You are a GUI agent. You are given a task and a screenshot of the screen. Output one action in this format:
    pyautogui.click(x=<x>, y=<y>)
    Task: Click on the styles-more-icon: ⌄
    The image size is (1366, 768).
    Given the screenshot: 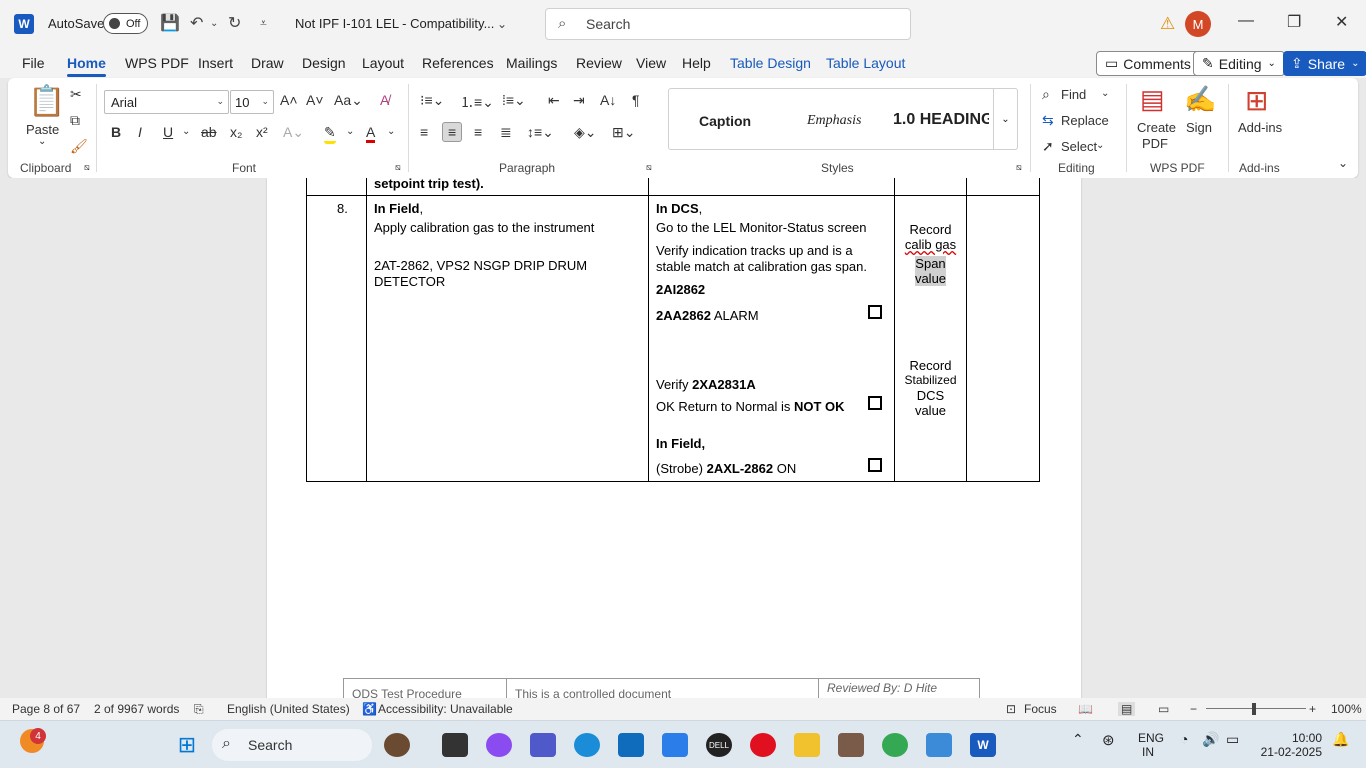 What is the action you would take?
    pyautogui.click(x=1005, y=119)
    